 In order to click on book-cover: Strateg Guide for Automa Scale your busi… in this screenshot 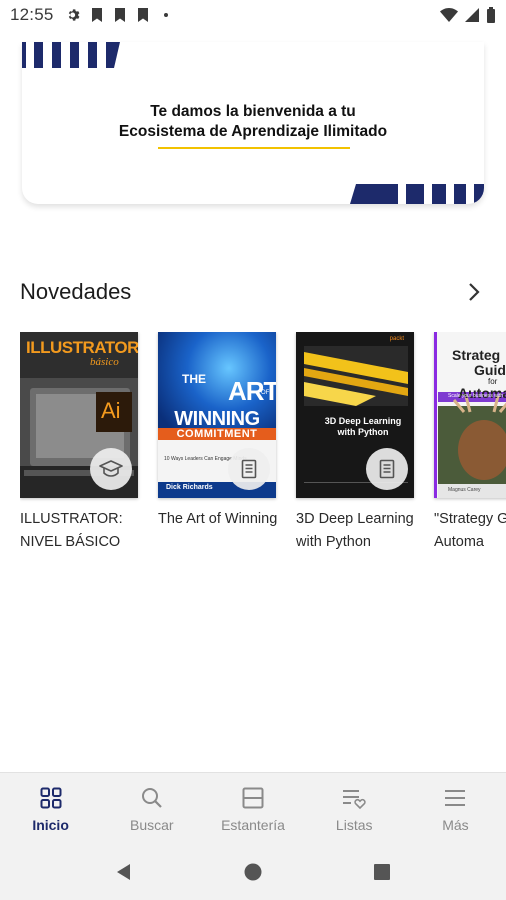, I will do `click(470, 415)`.